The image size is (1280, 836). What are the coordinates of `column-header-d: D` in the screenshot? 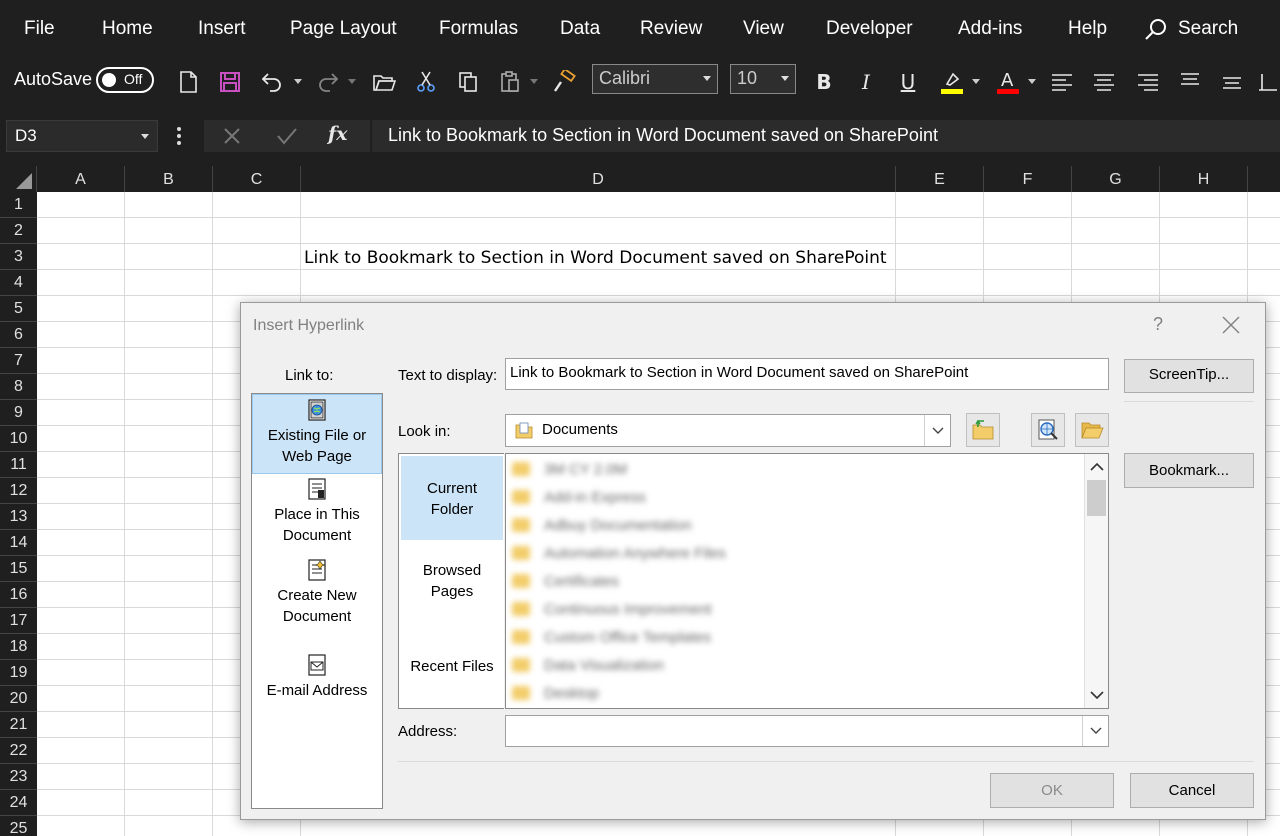 It's located at (598, 179).